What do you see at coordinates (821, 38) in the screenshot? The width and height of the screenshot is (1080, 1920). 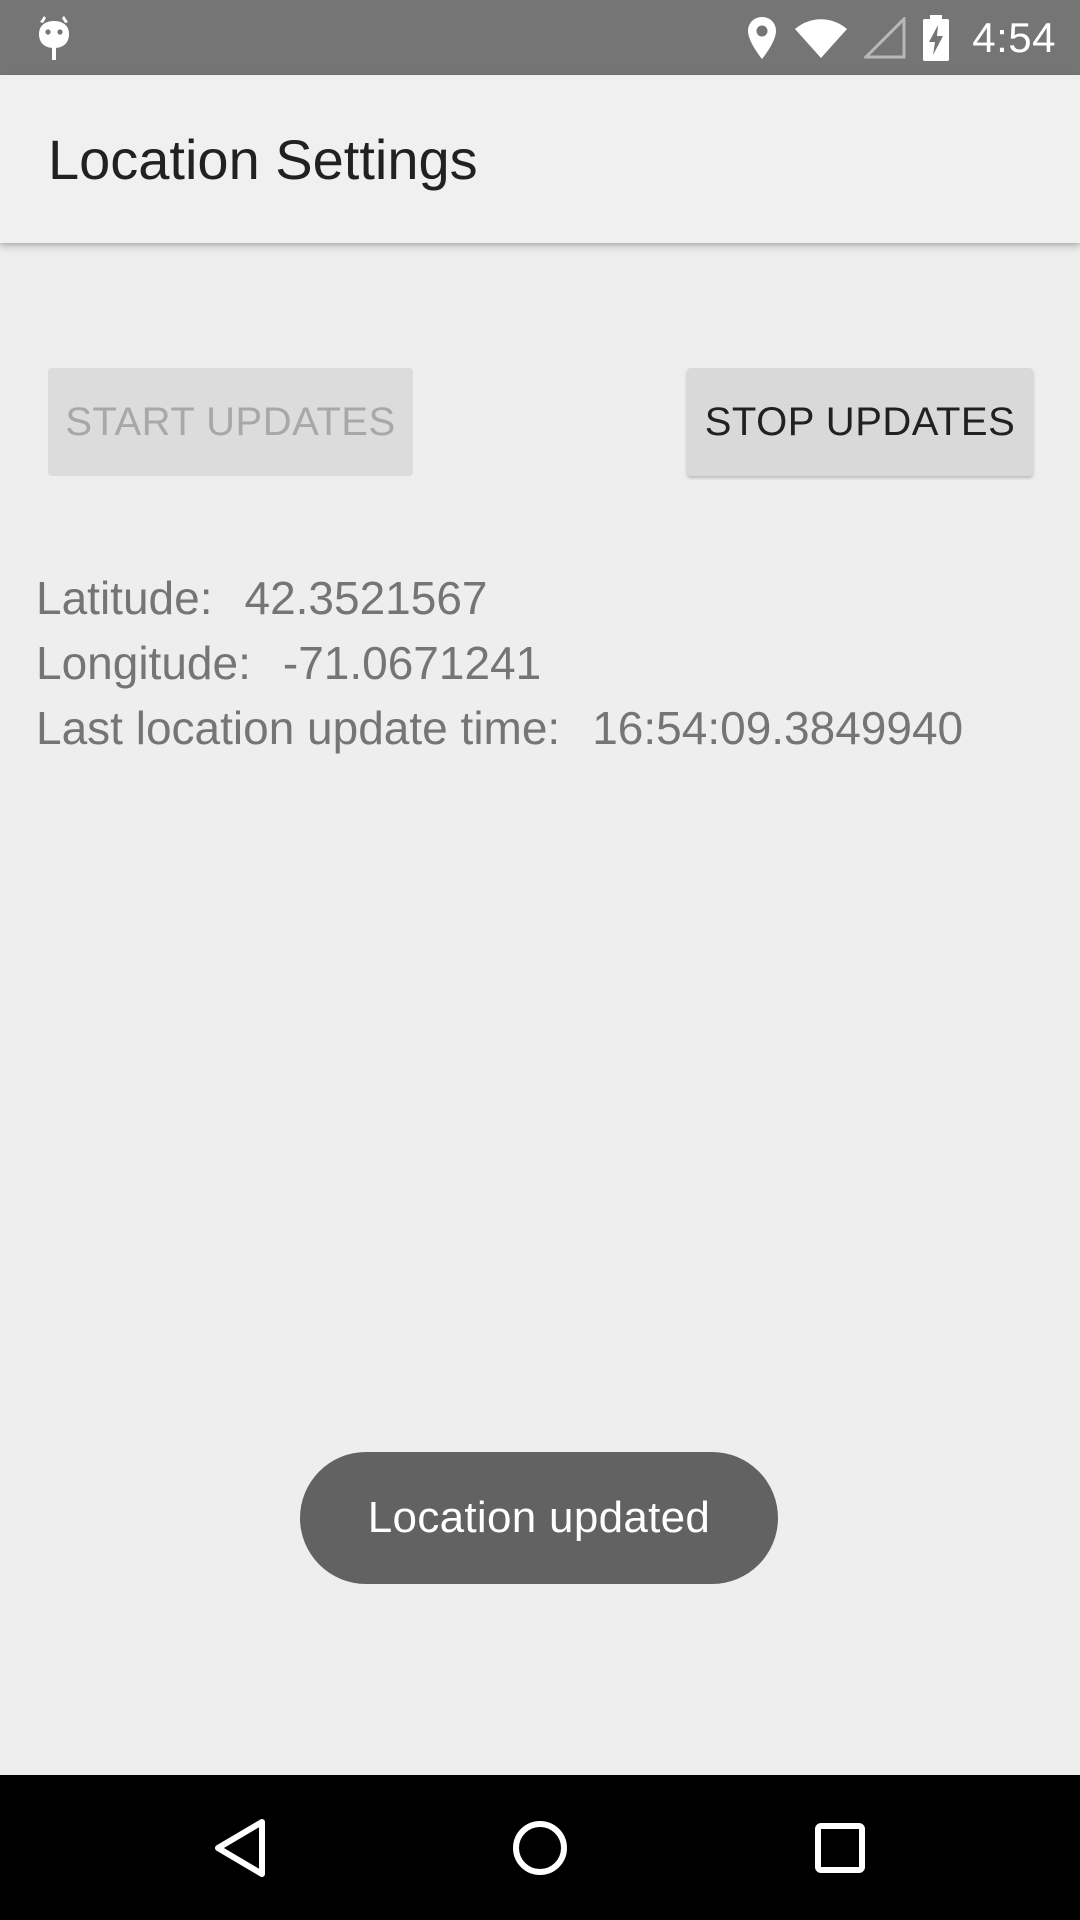 I see `wifi-icon` at bounding box center [821, 38].